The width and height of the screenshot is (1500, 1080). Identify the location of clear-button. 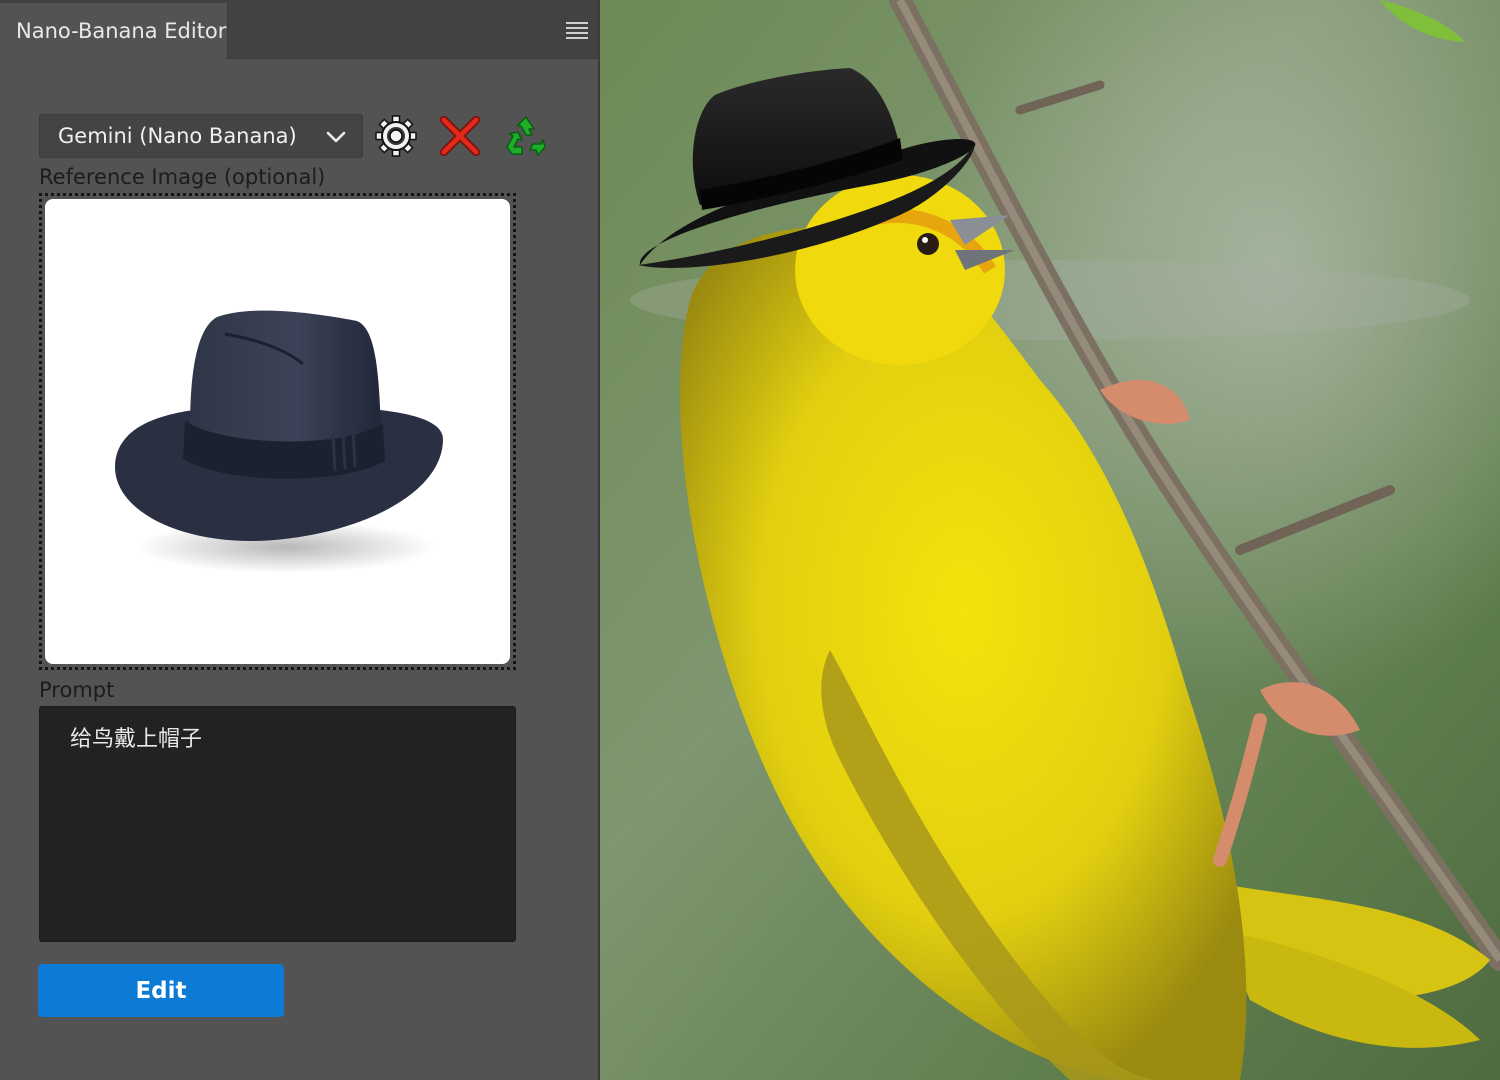
(460, 136).